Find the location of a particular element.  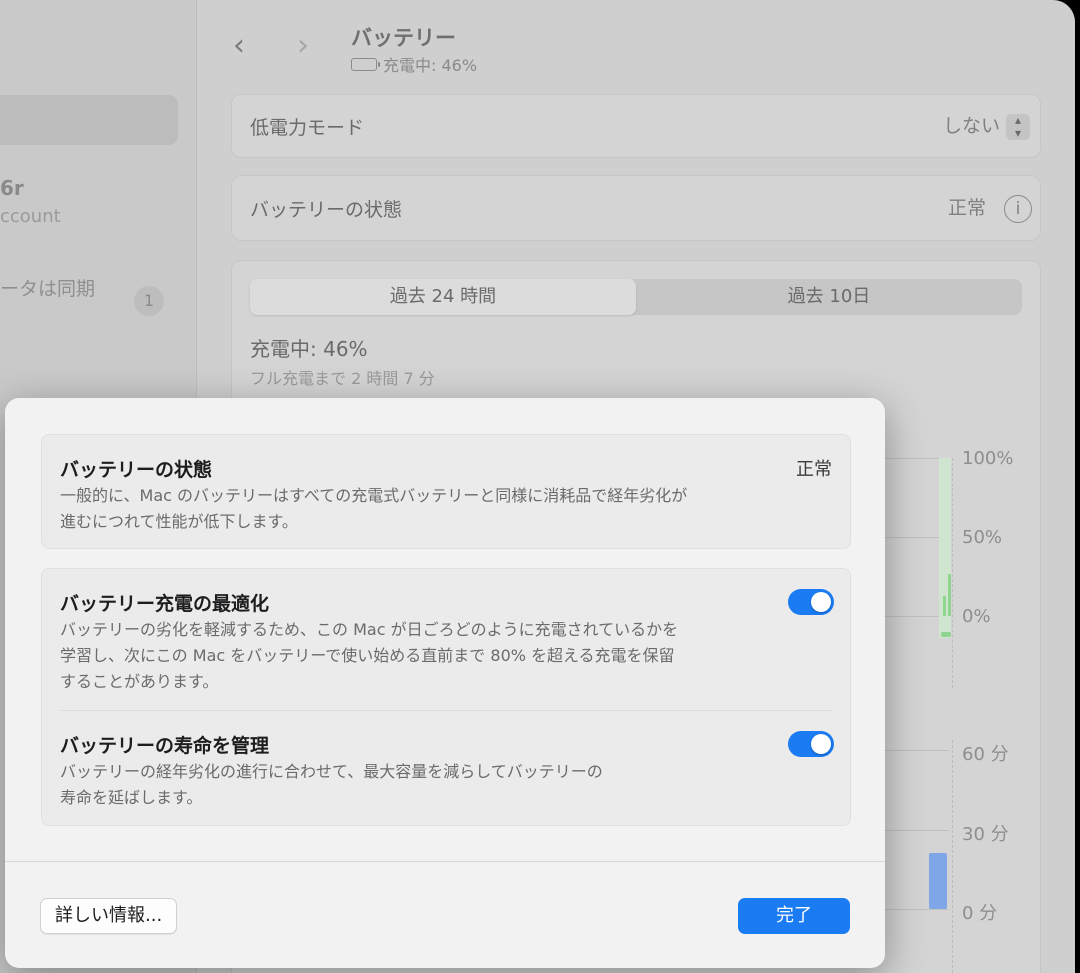

battery-status-text: 充電中: 46% is located at coordinates (430, 65).